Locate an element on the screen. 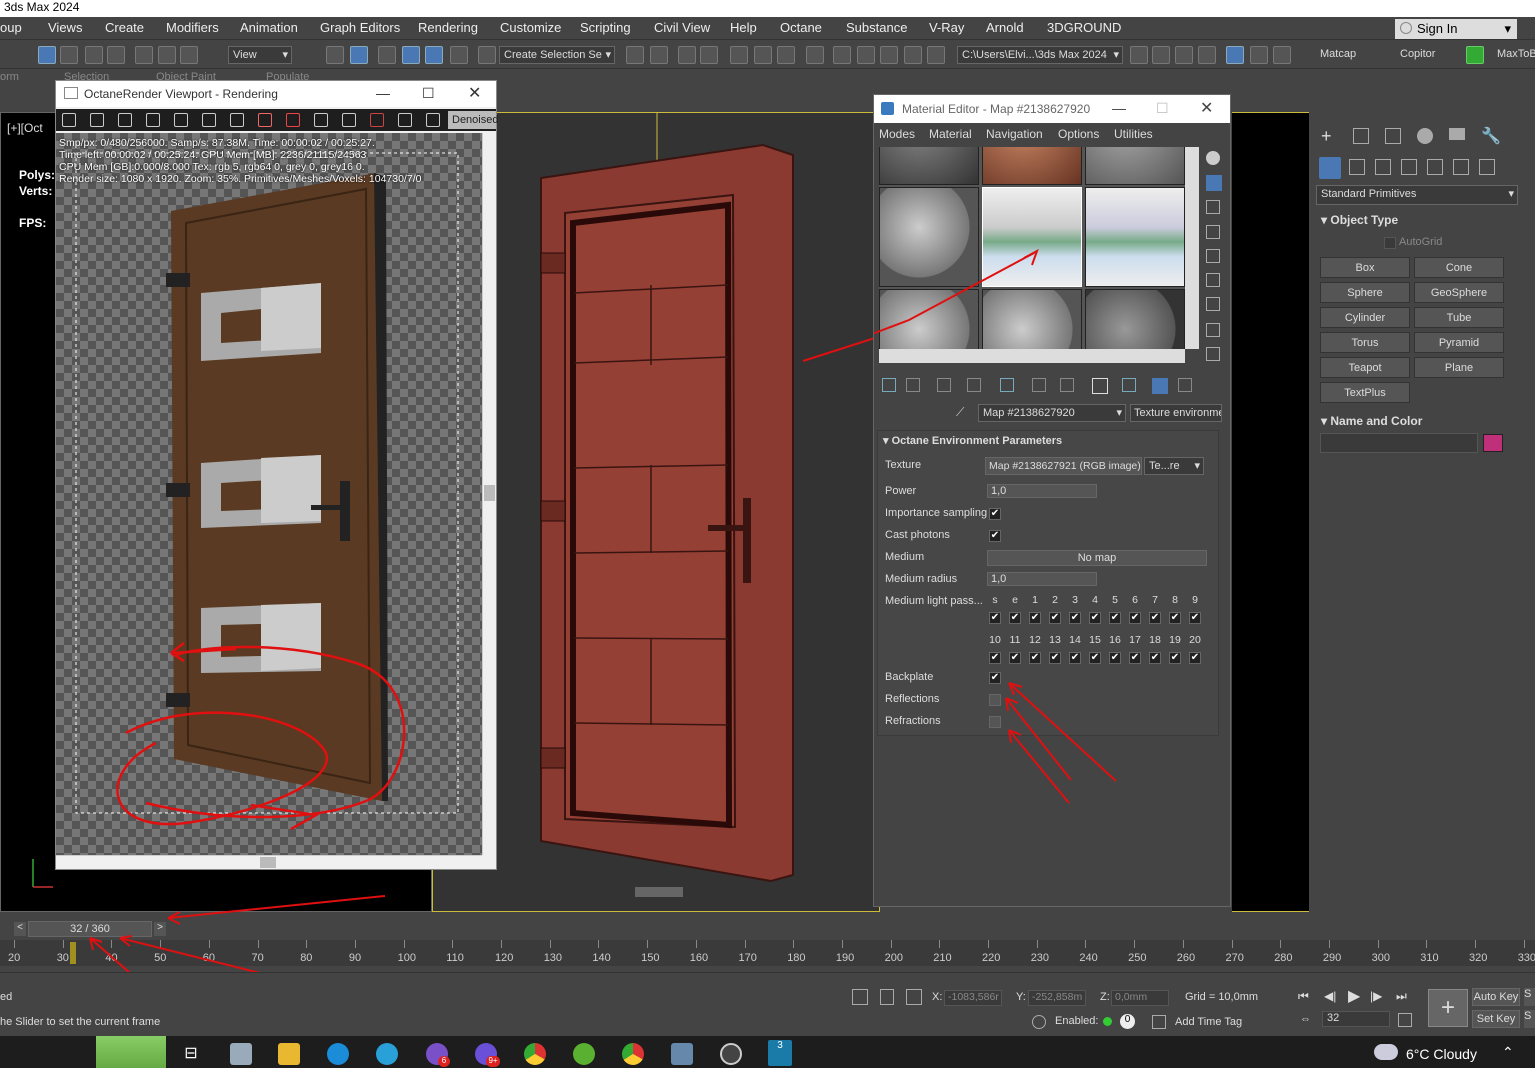 The width and height of the screenshot is (1535, 1068). next-frame-button: > is located at coordinates (160, 929).